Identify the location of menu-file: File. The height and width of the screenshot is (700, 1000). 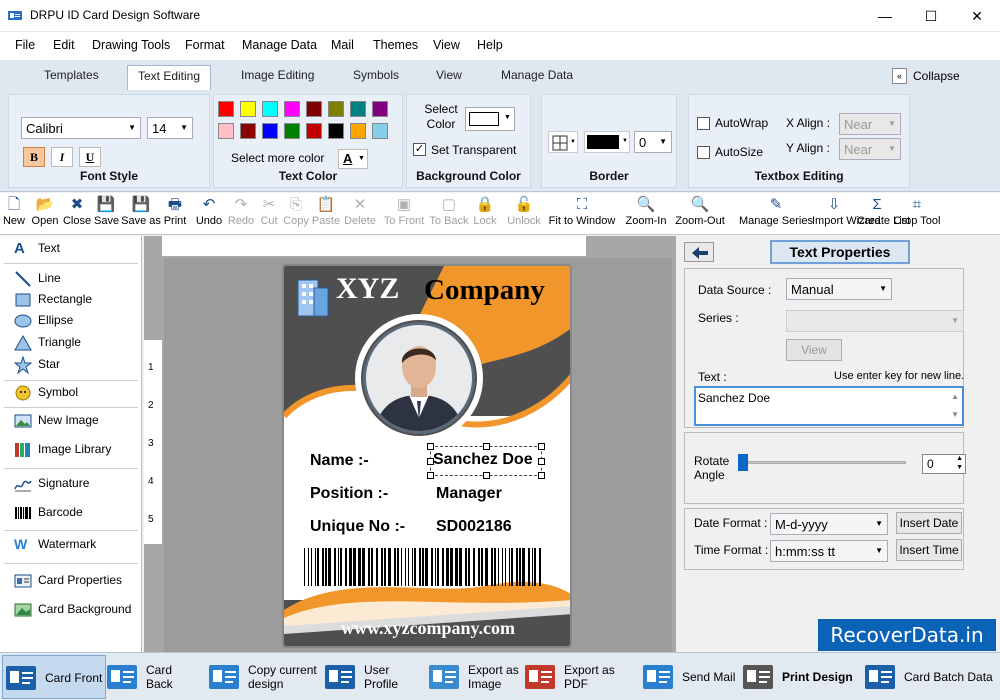
(25, 45).